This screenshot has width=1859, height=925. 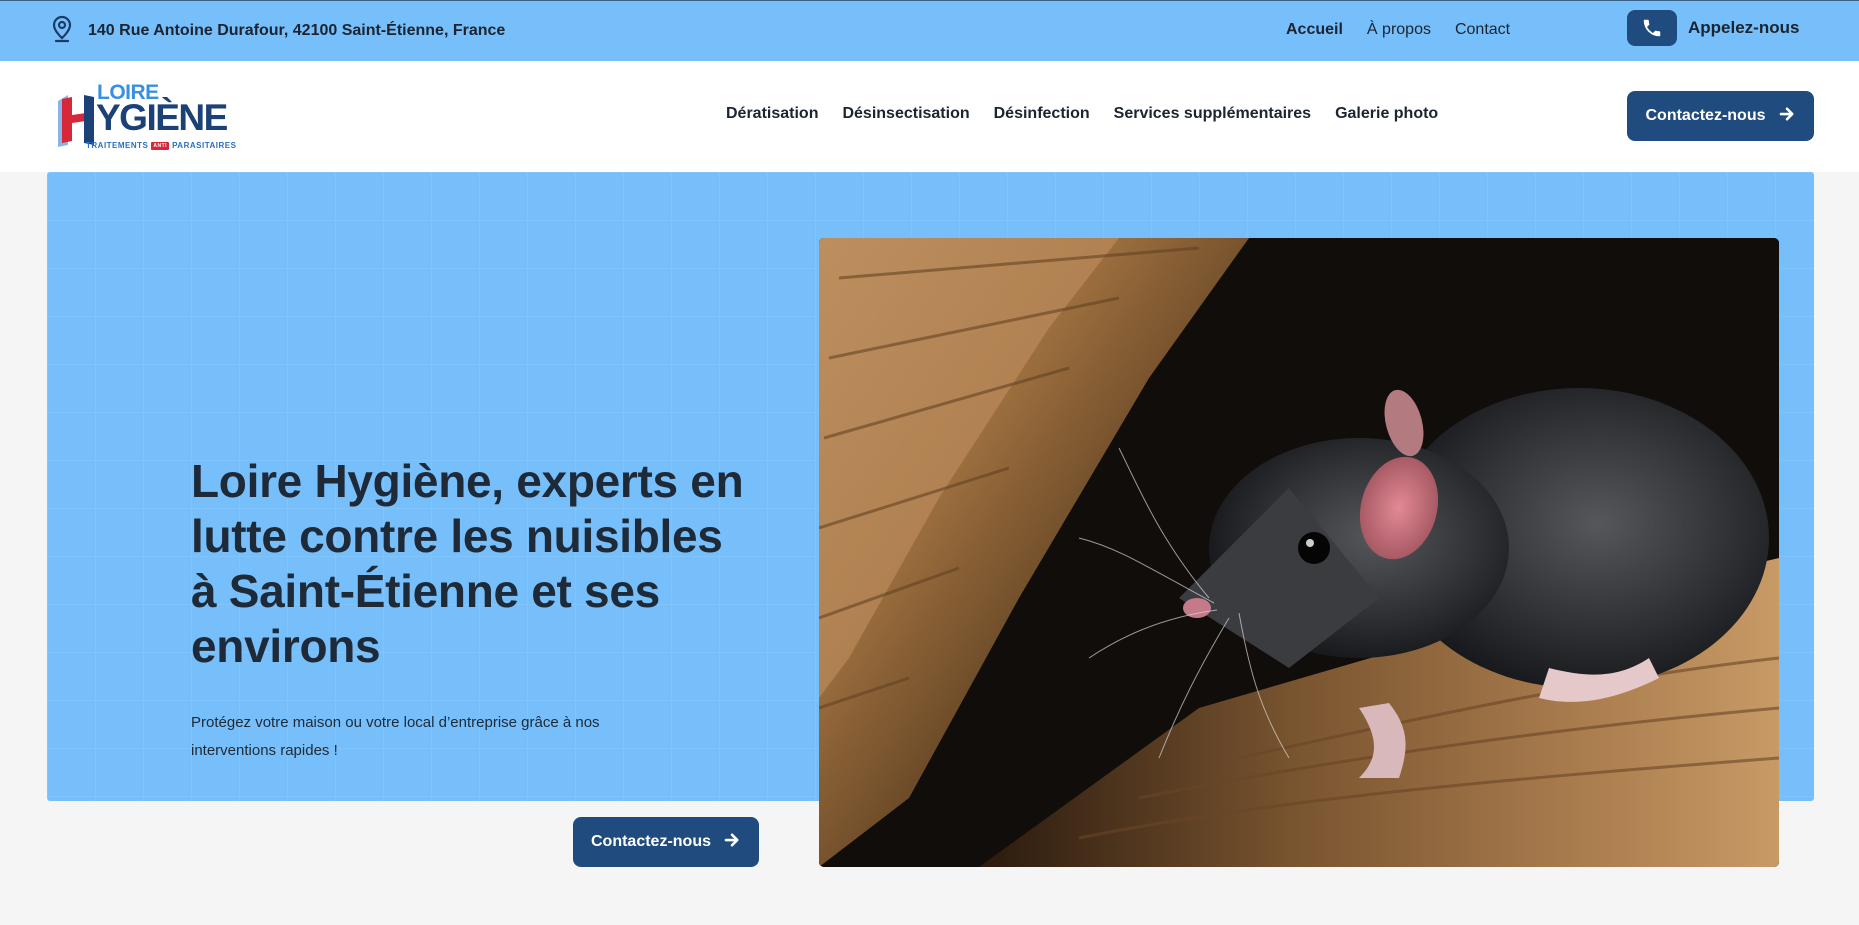 What do you see at coordinates (1314, 30) in the screenshot?
I see `top-nav-home: Accueil` at bounding box center [1314, 30].